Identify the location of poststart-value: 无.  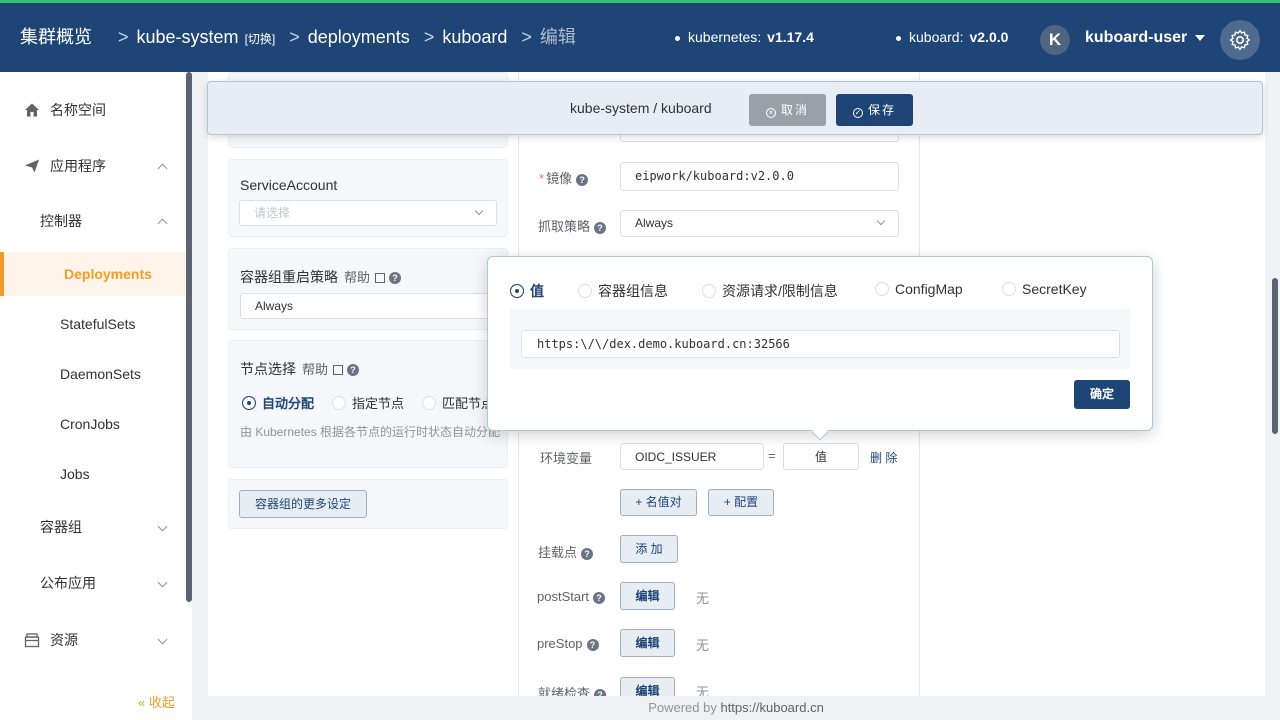
(703, 598).